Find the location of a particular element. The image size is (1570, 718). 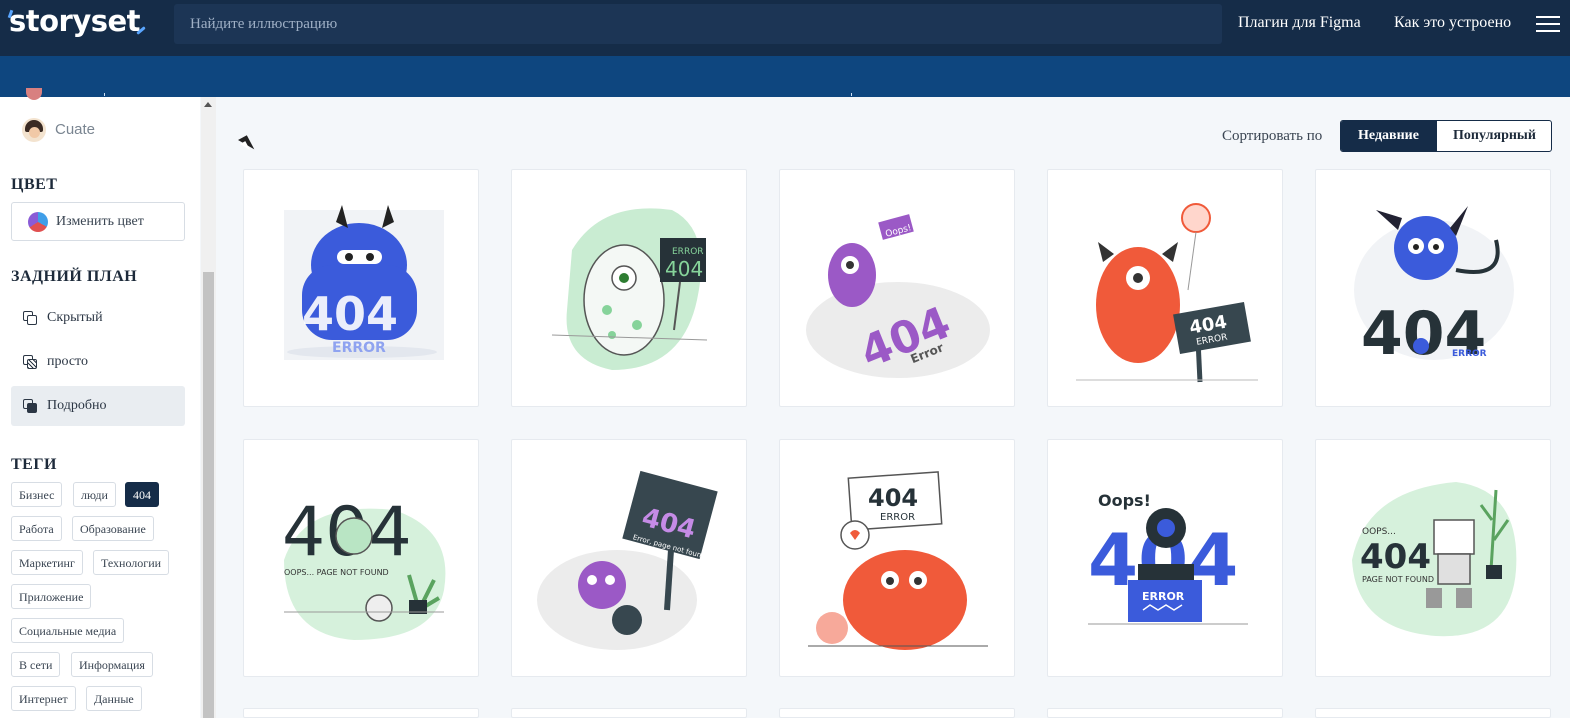

layers-filled-icon is located at coordinates (30, 406).